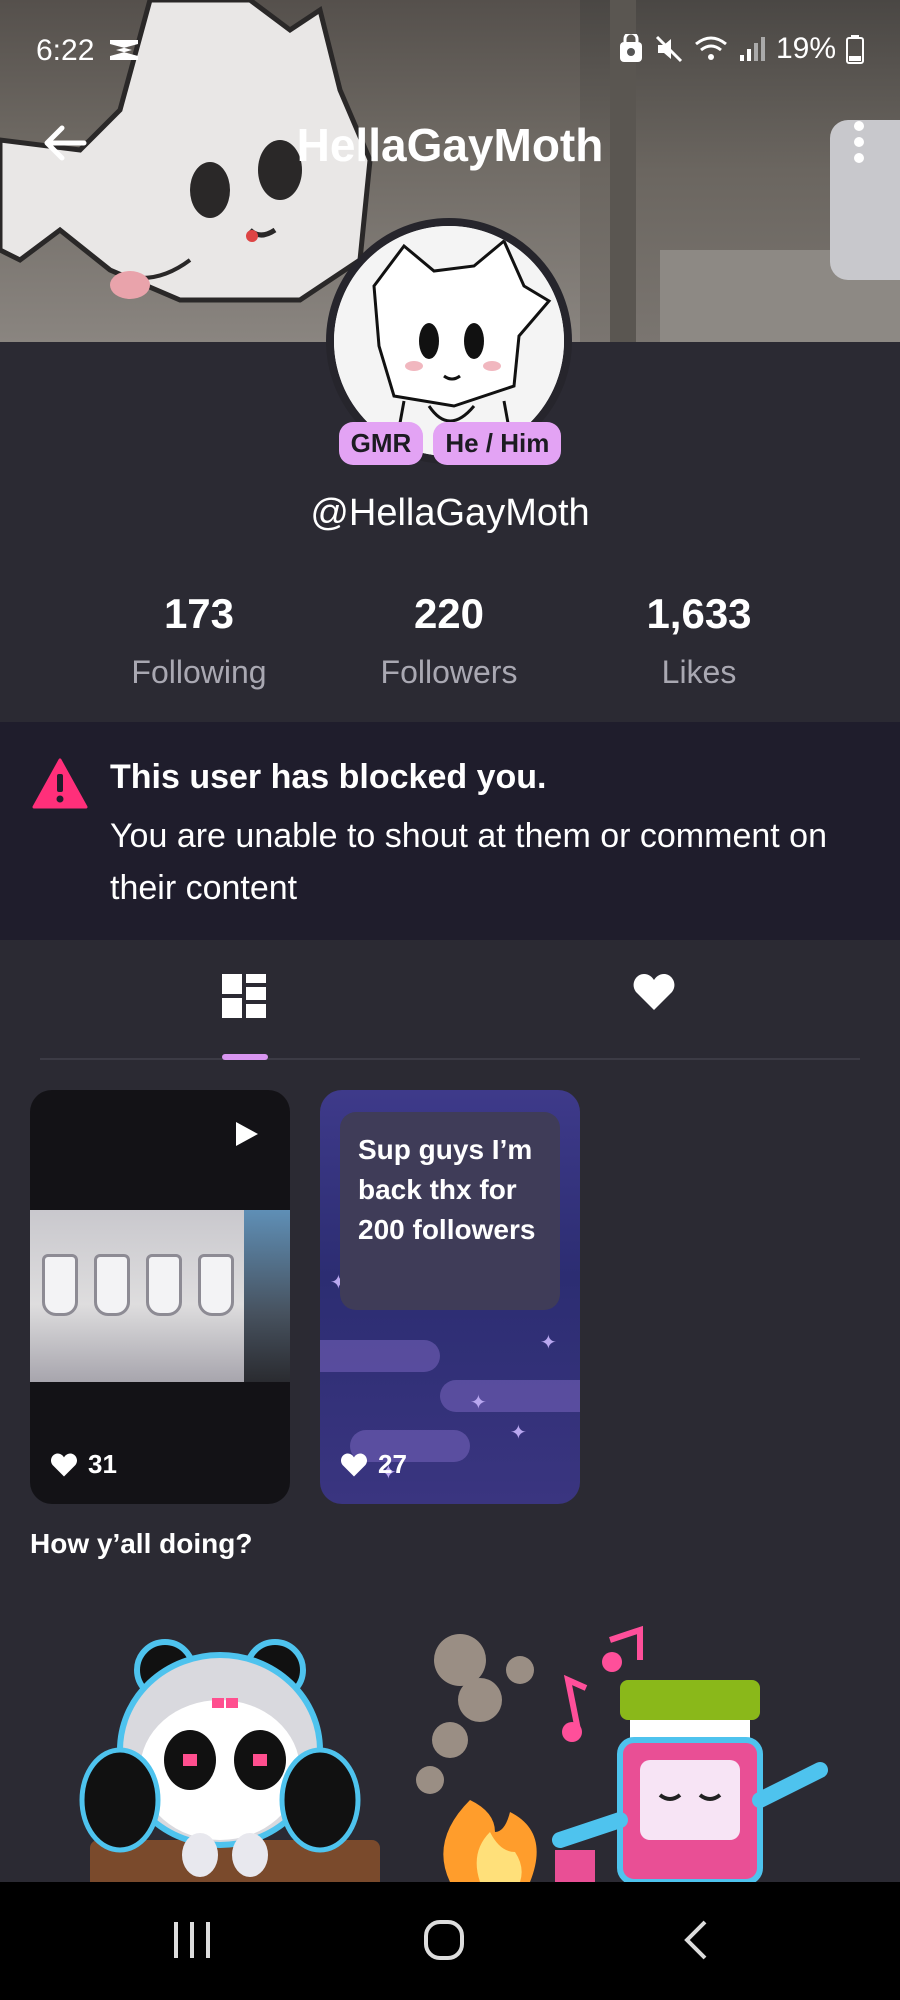 This screenshot has width=900, height=2000. I want to click on page-title: HellaGayMoth, so click(450, 145).